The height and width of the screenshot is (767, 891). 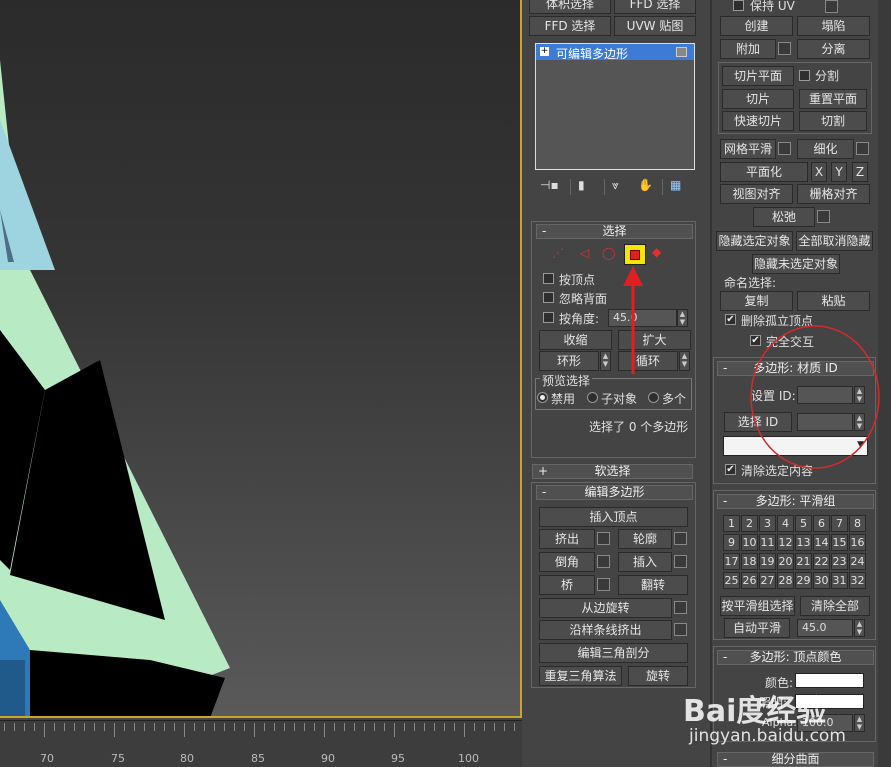 I want to click on pin-stack-icon: ⊣▪, so click(x=549, y=185).